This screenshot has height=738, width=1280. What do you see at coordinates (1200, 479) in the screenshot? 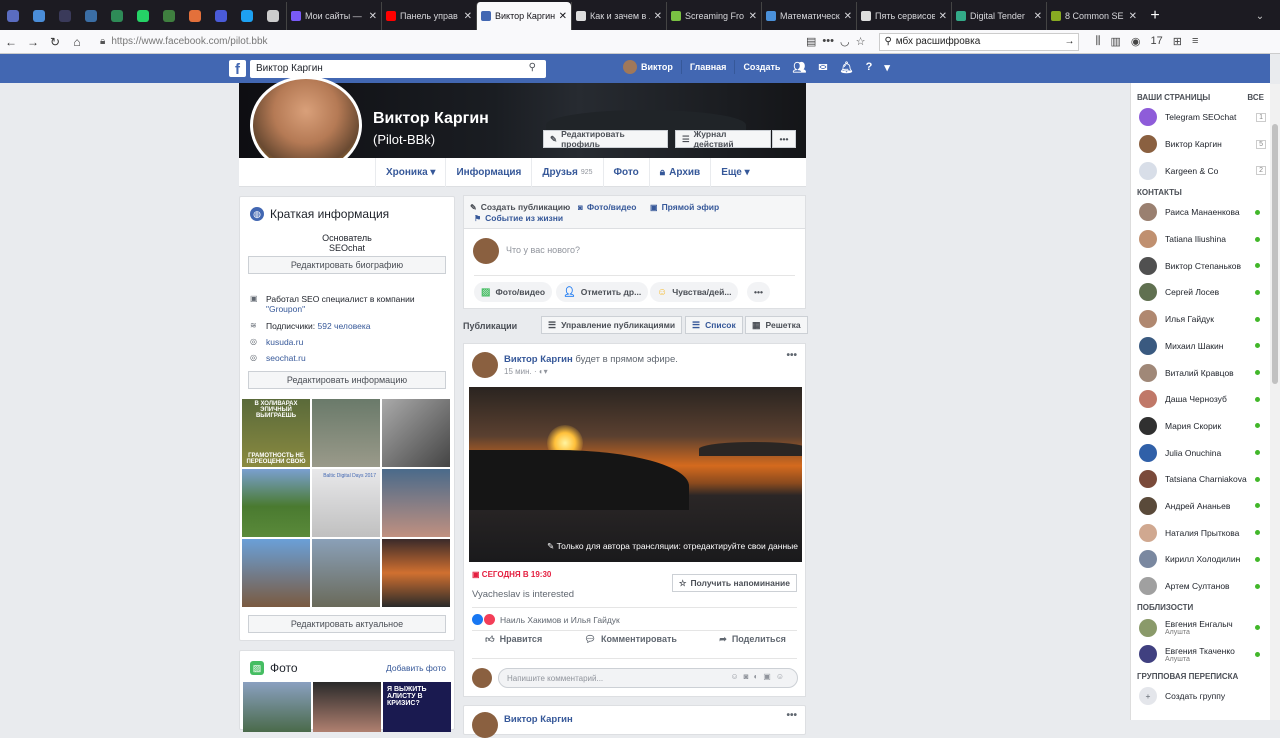
I see `contact-item: Tatsiana Charniakova` at bounding box center [1200, 479].